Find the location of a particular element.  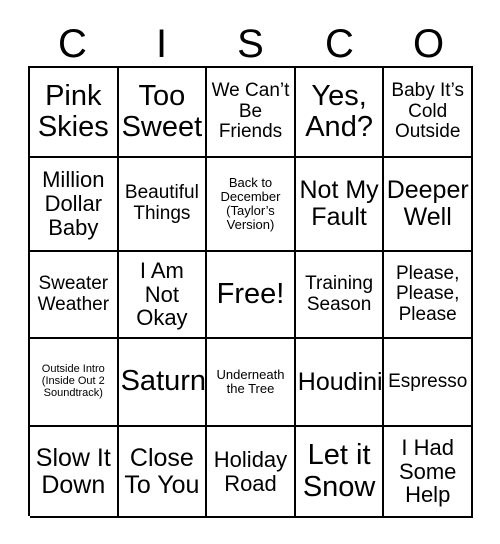

bingo-cell-label: Beautiful Things is located at coordinates (161, 203).